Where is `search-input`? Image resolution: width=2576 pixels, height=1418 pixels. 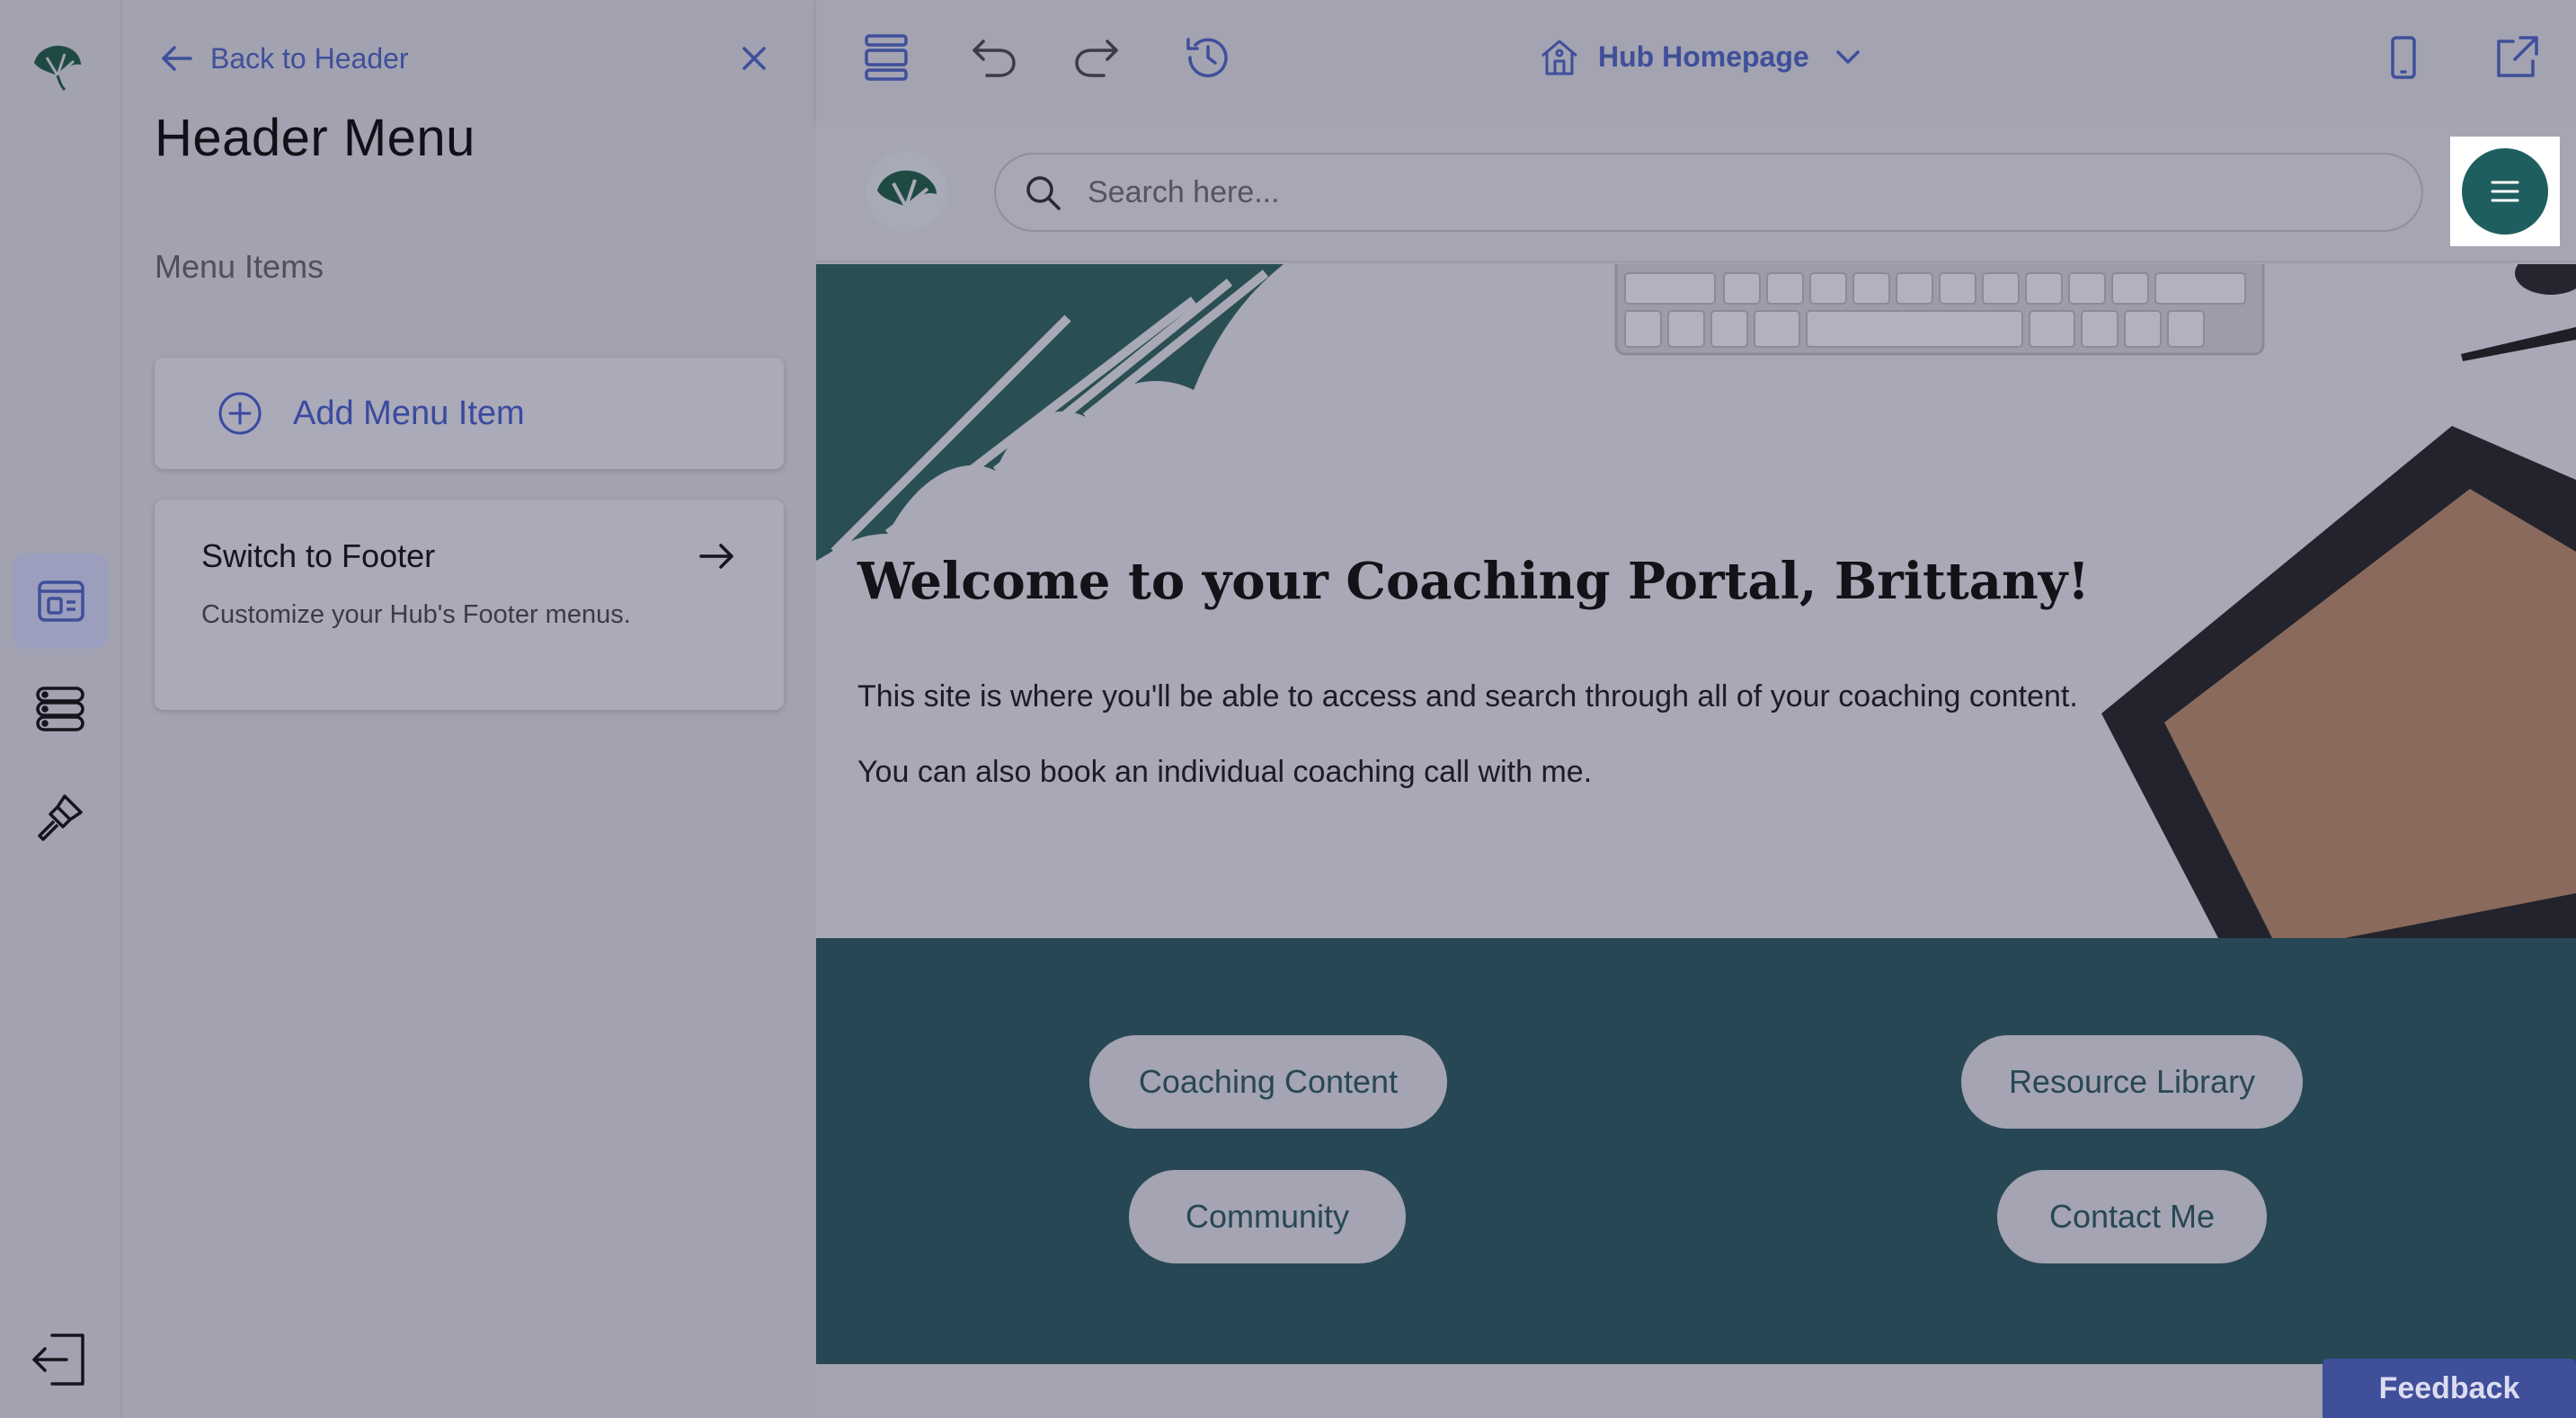 search-input is located at coordinates (1715, 192).